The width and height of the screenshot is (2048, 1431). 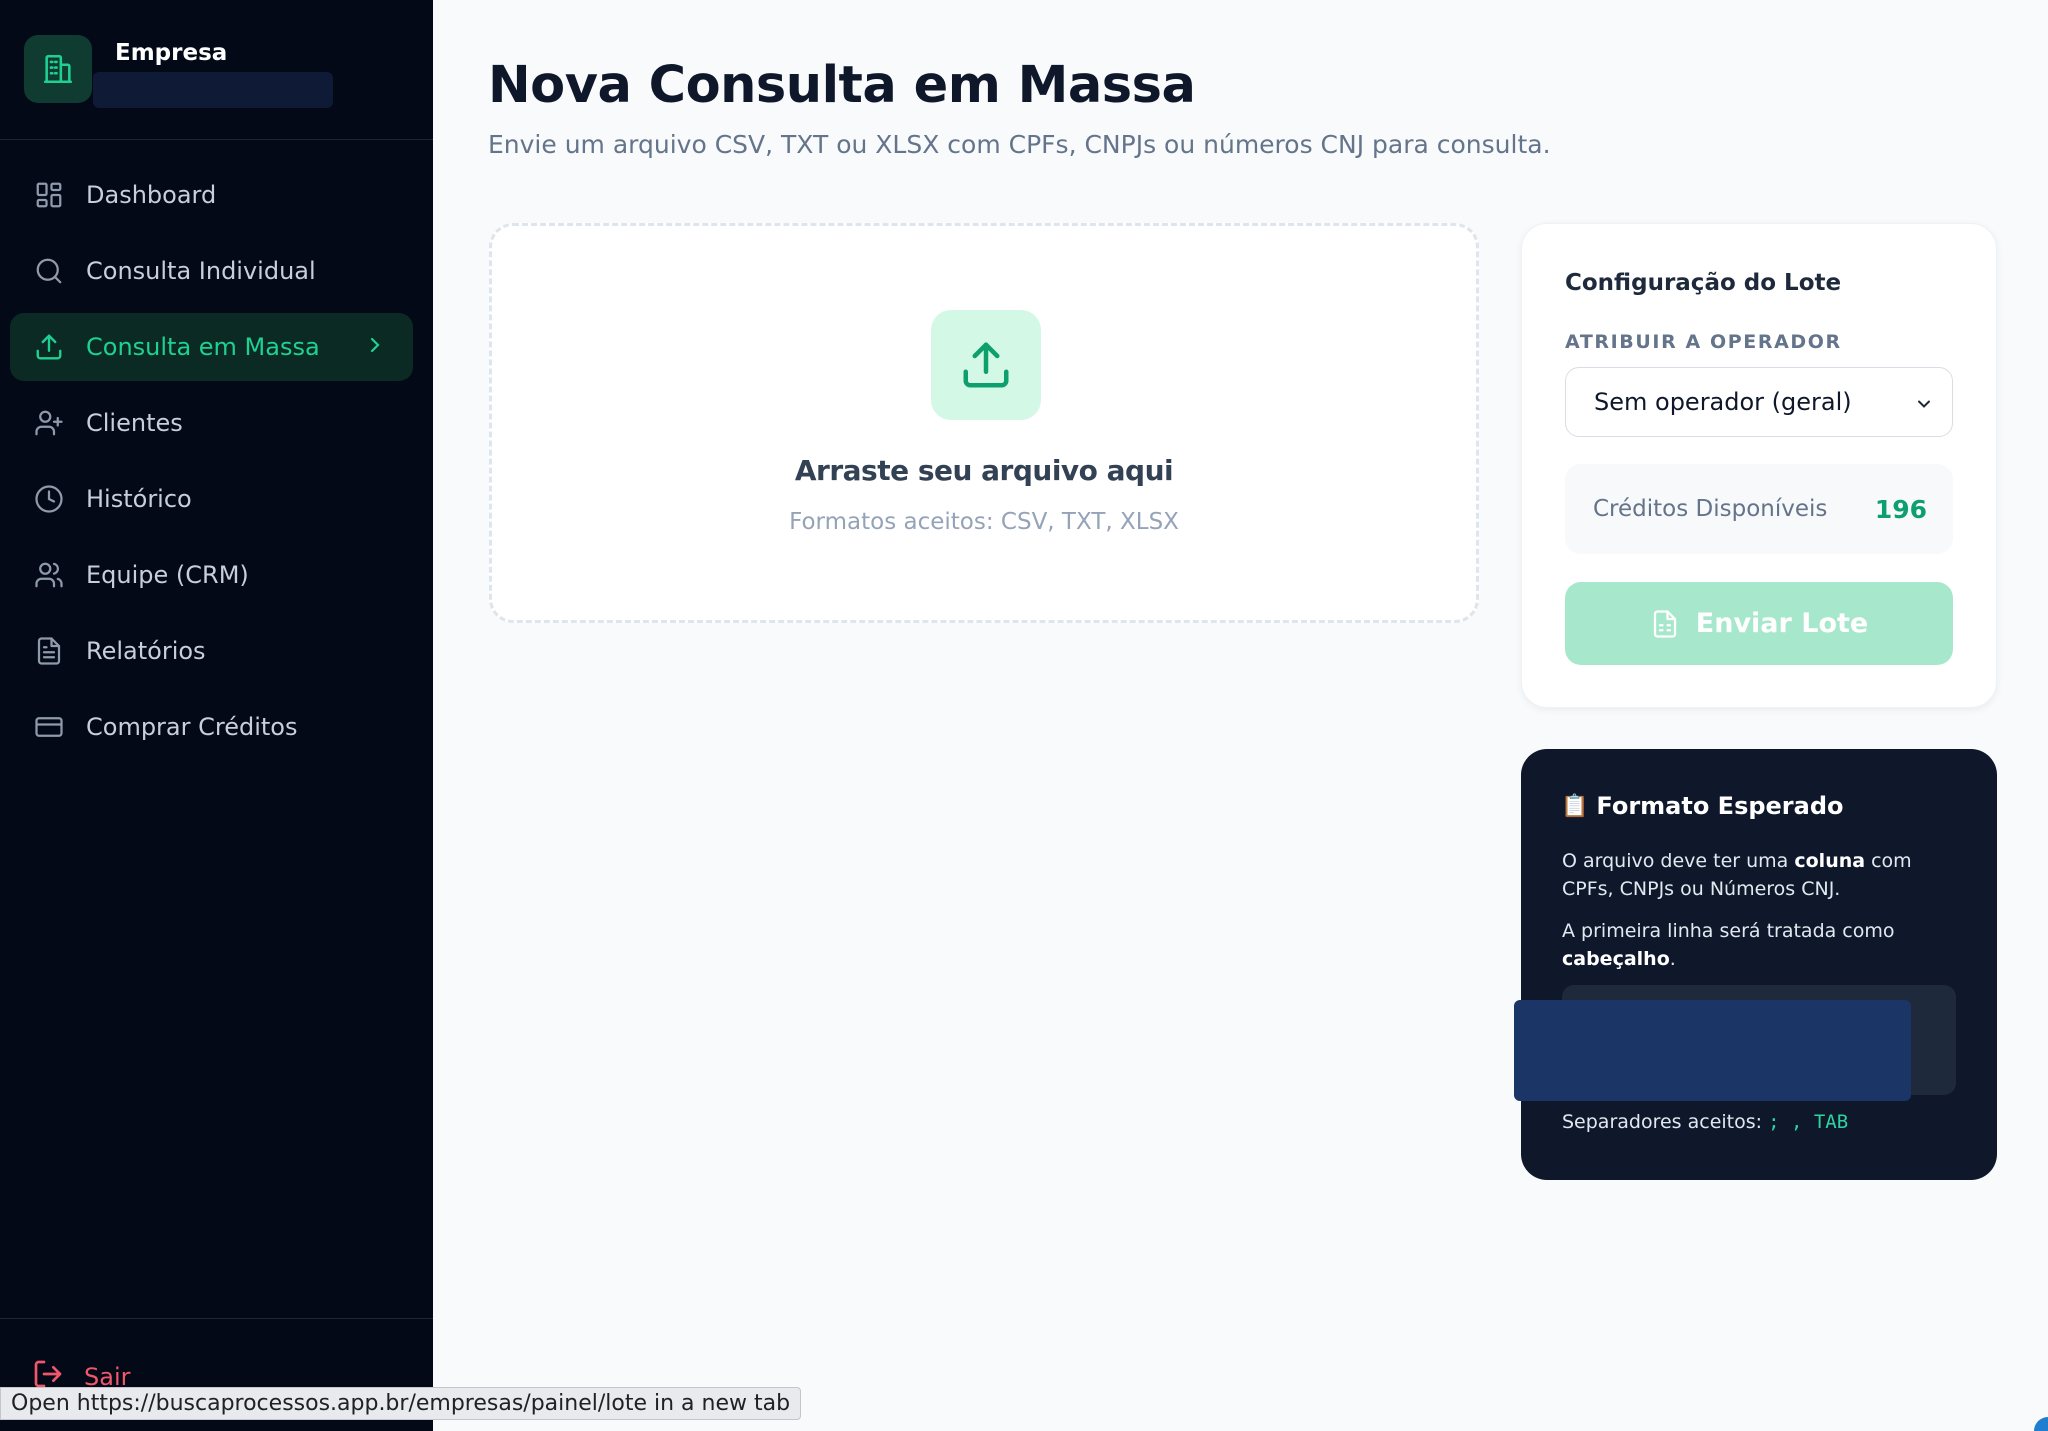 What do you see at coordinates (1830, 861) in the screenshot?
I see `text-bold: coluna` at bounding box center [1830, 861].